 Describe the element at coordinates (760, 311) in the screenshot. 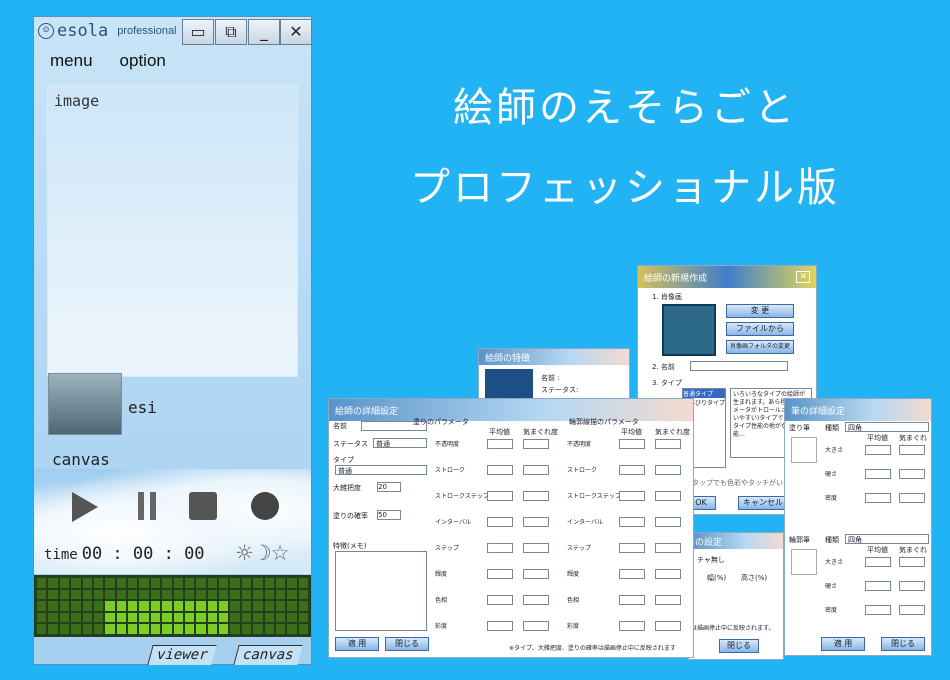

I see `change-button: 変 更` at that location.